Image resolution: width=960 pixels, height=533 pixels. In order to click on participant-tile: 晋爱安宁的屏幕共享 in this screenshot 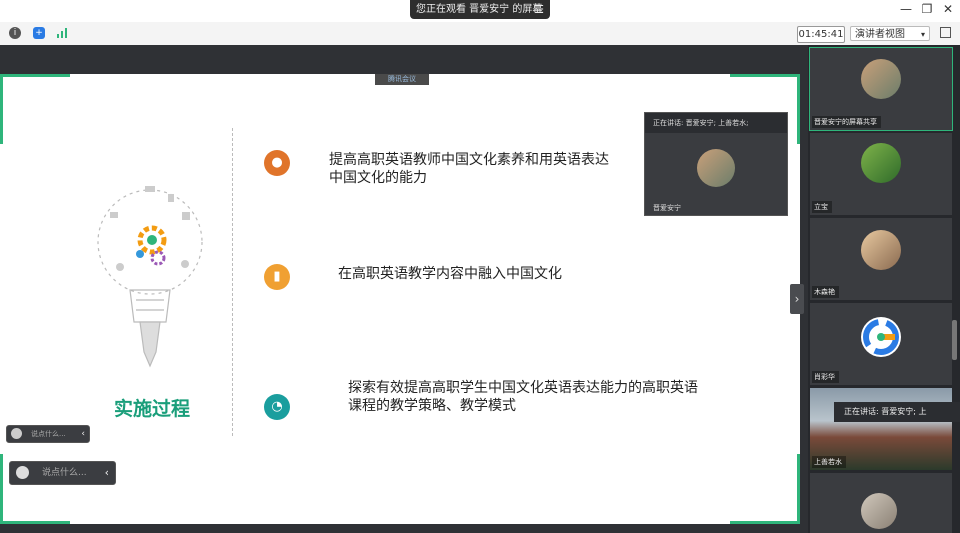, I will do `click(881, 89)`.